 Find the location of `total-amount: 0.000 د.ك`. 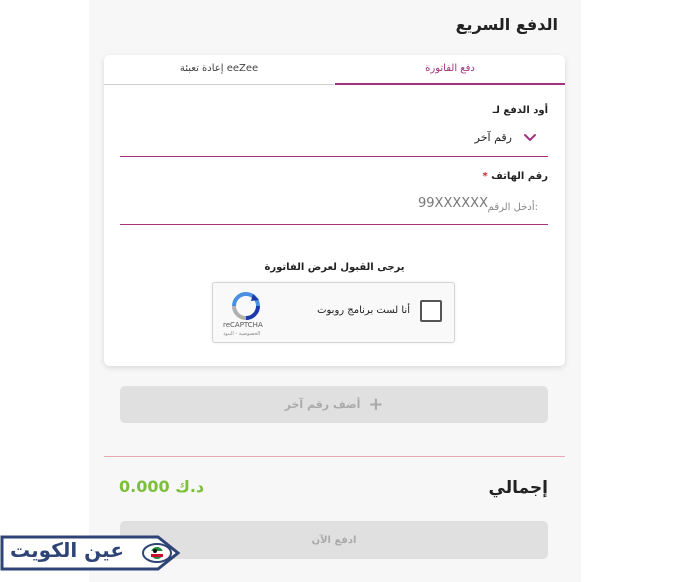

total-amount: 0.000 د.ك is located at coordinates (162, 486).